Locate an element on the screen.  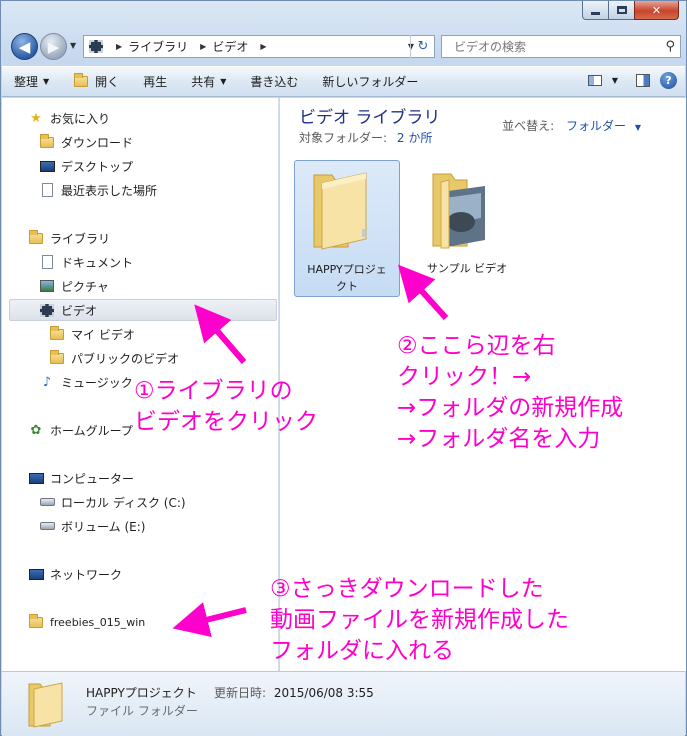
search-input is located at coordinates (552, 46).